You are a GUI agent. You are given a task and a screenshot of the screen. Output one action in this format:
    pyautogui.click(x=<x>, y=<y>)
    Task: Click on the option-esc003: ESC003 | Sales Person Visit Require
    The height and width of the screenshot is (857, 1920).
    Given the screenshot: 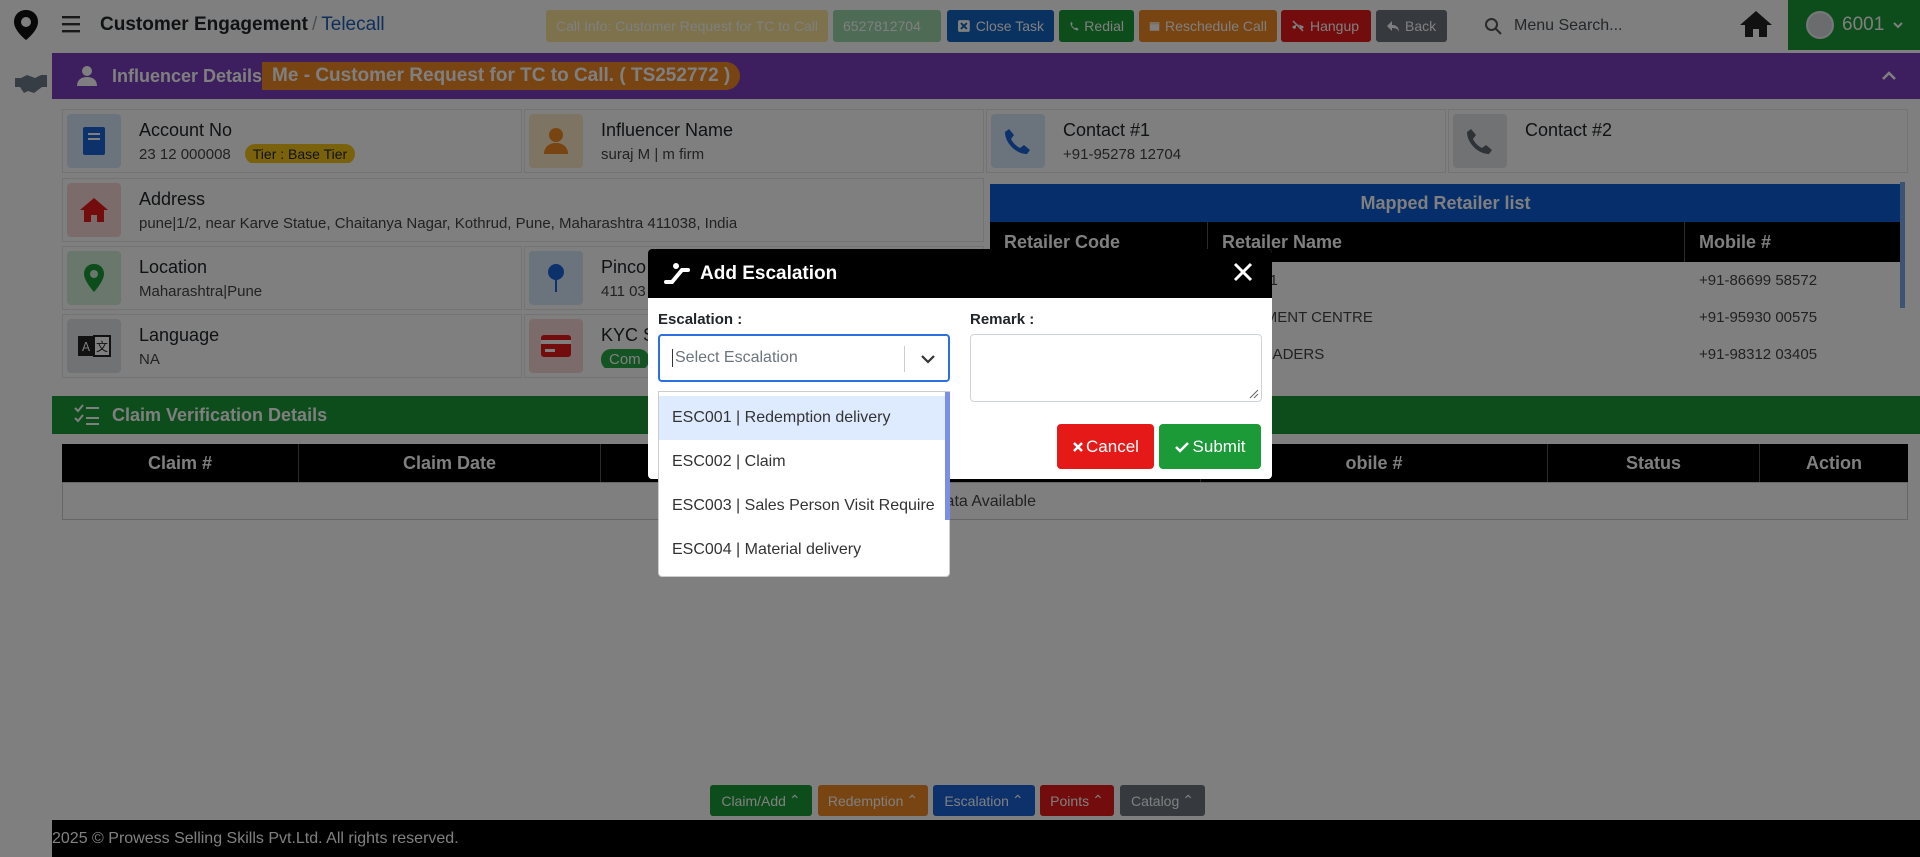 What is the action you would take?
    pyautogui.click(x=802, y=506)
    